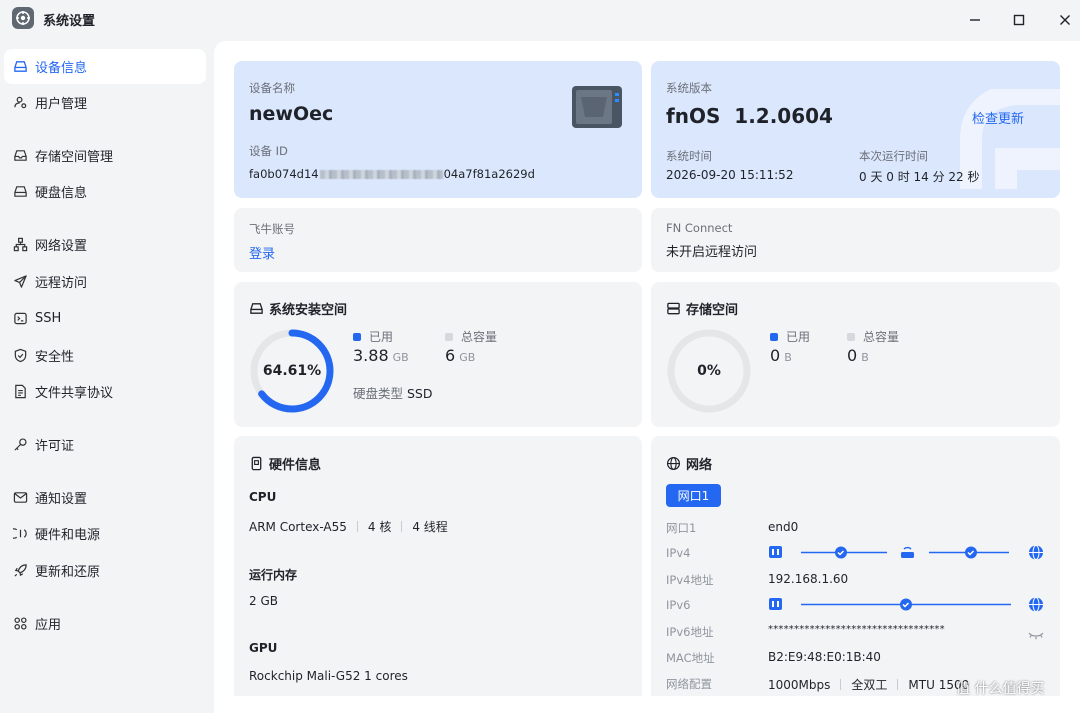 This screenshot has width=1080, height=713. I want to click on sidebar-item-label: 通知设置, so click(61, 499).